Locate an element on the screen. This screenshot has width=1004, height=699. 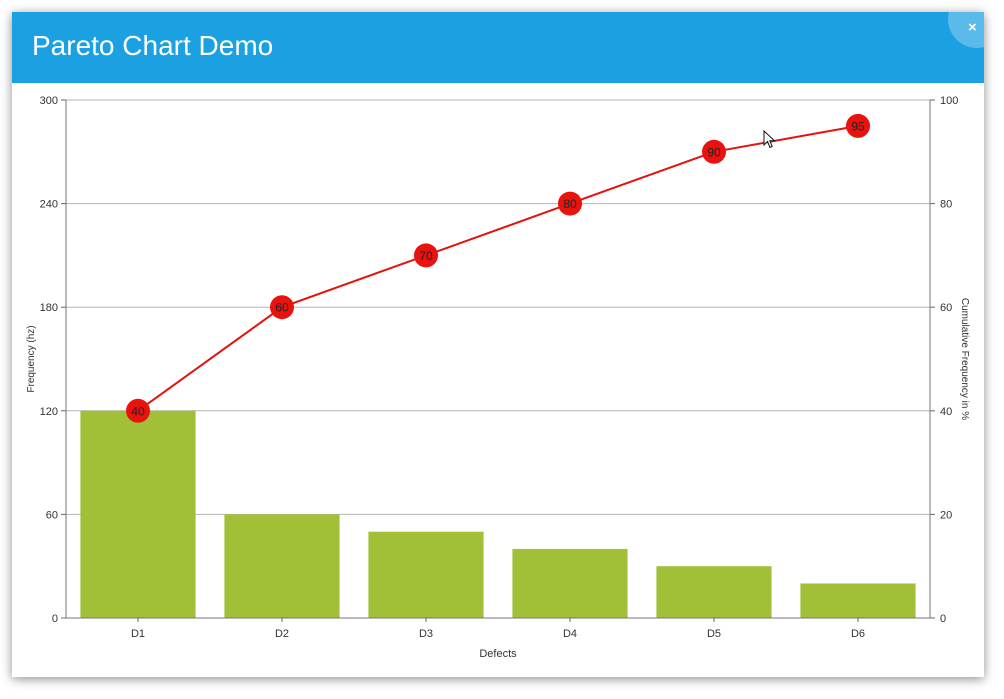
mouse-cursor-icon is located at coordinates (769, 139).